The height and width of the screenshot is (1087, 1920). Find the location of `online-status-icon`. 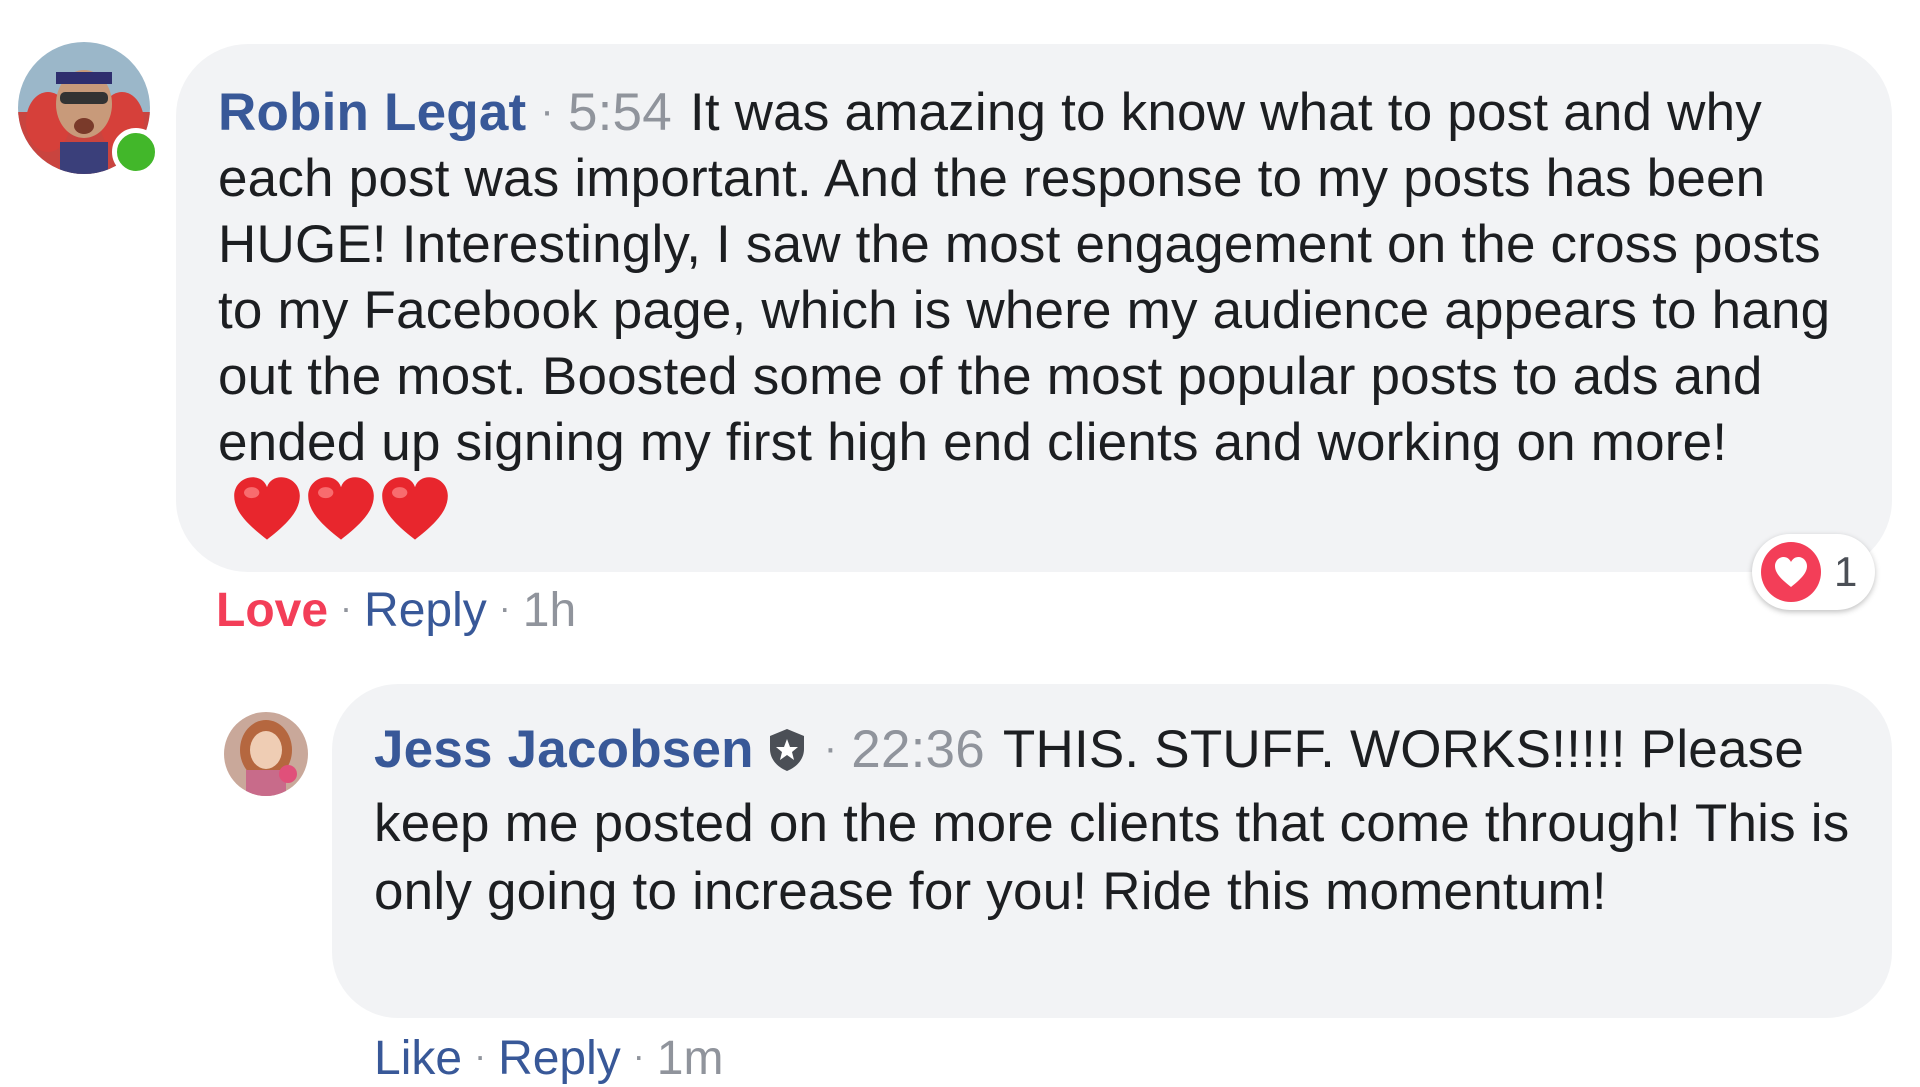

online-status-icon is located at coordinates (136, 152).